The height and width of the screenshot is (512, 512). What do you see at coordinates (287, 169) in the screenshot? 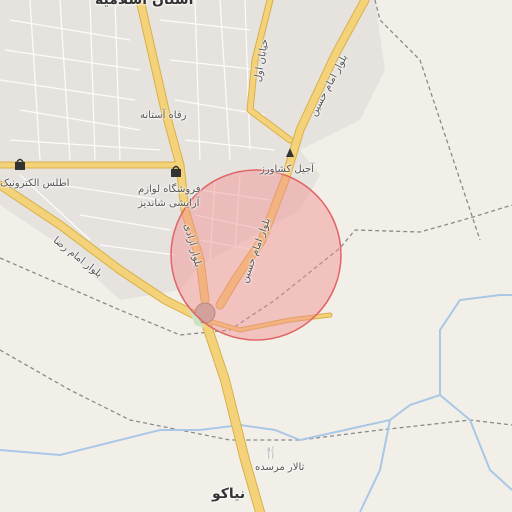
I see `place-label-ajil-keshavarz: آجیل کشاورز` at bounding box center [287, 169].